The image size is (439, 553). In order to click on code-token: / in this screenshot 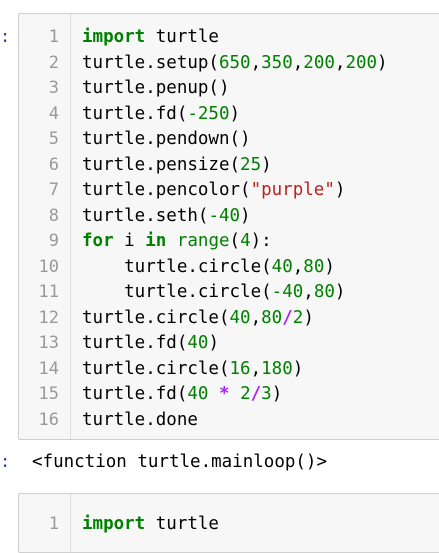, I will do `click(287, 317)`.